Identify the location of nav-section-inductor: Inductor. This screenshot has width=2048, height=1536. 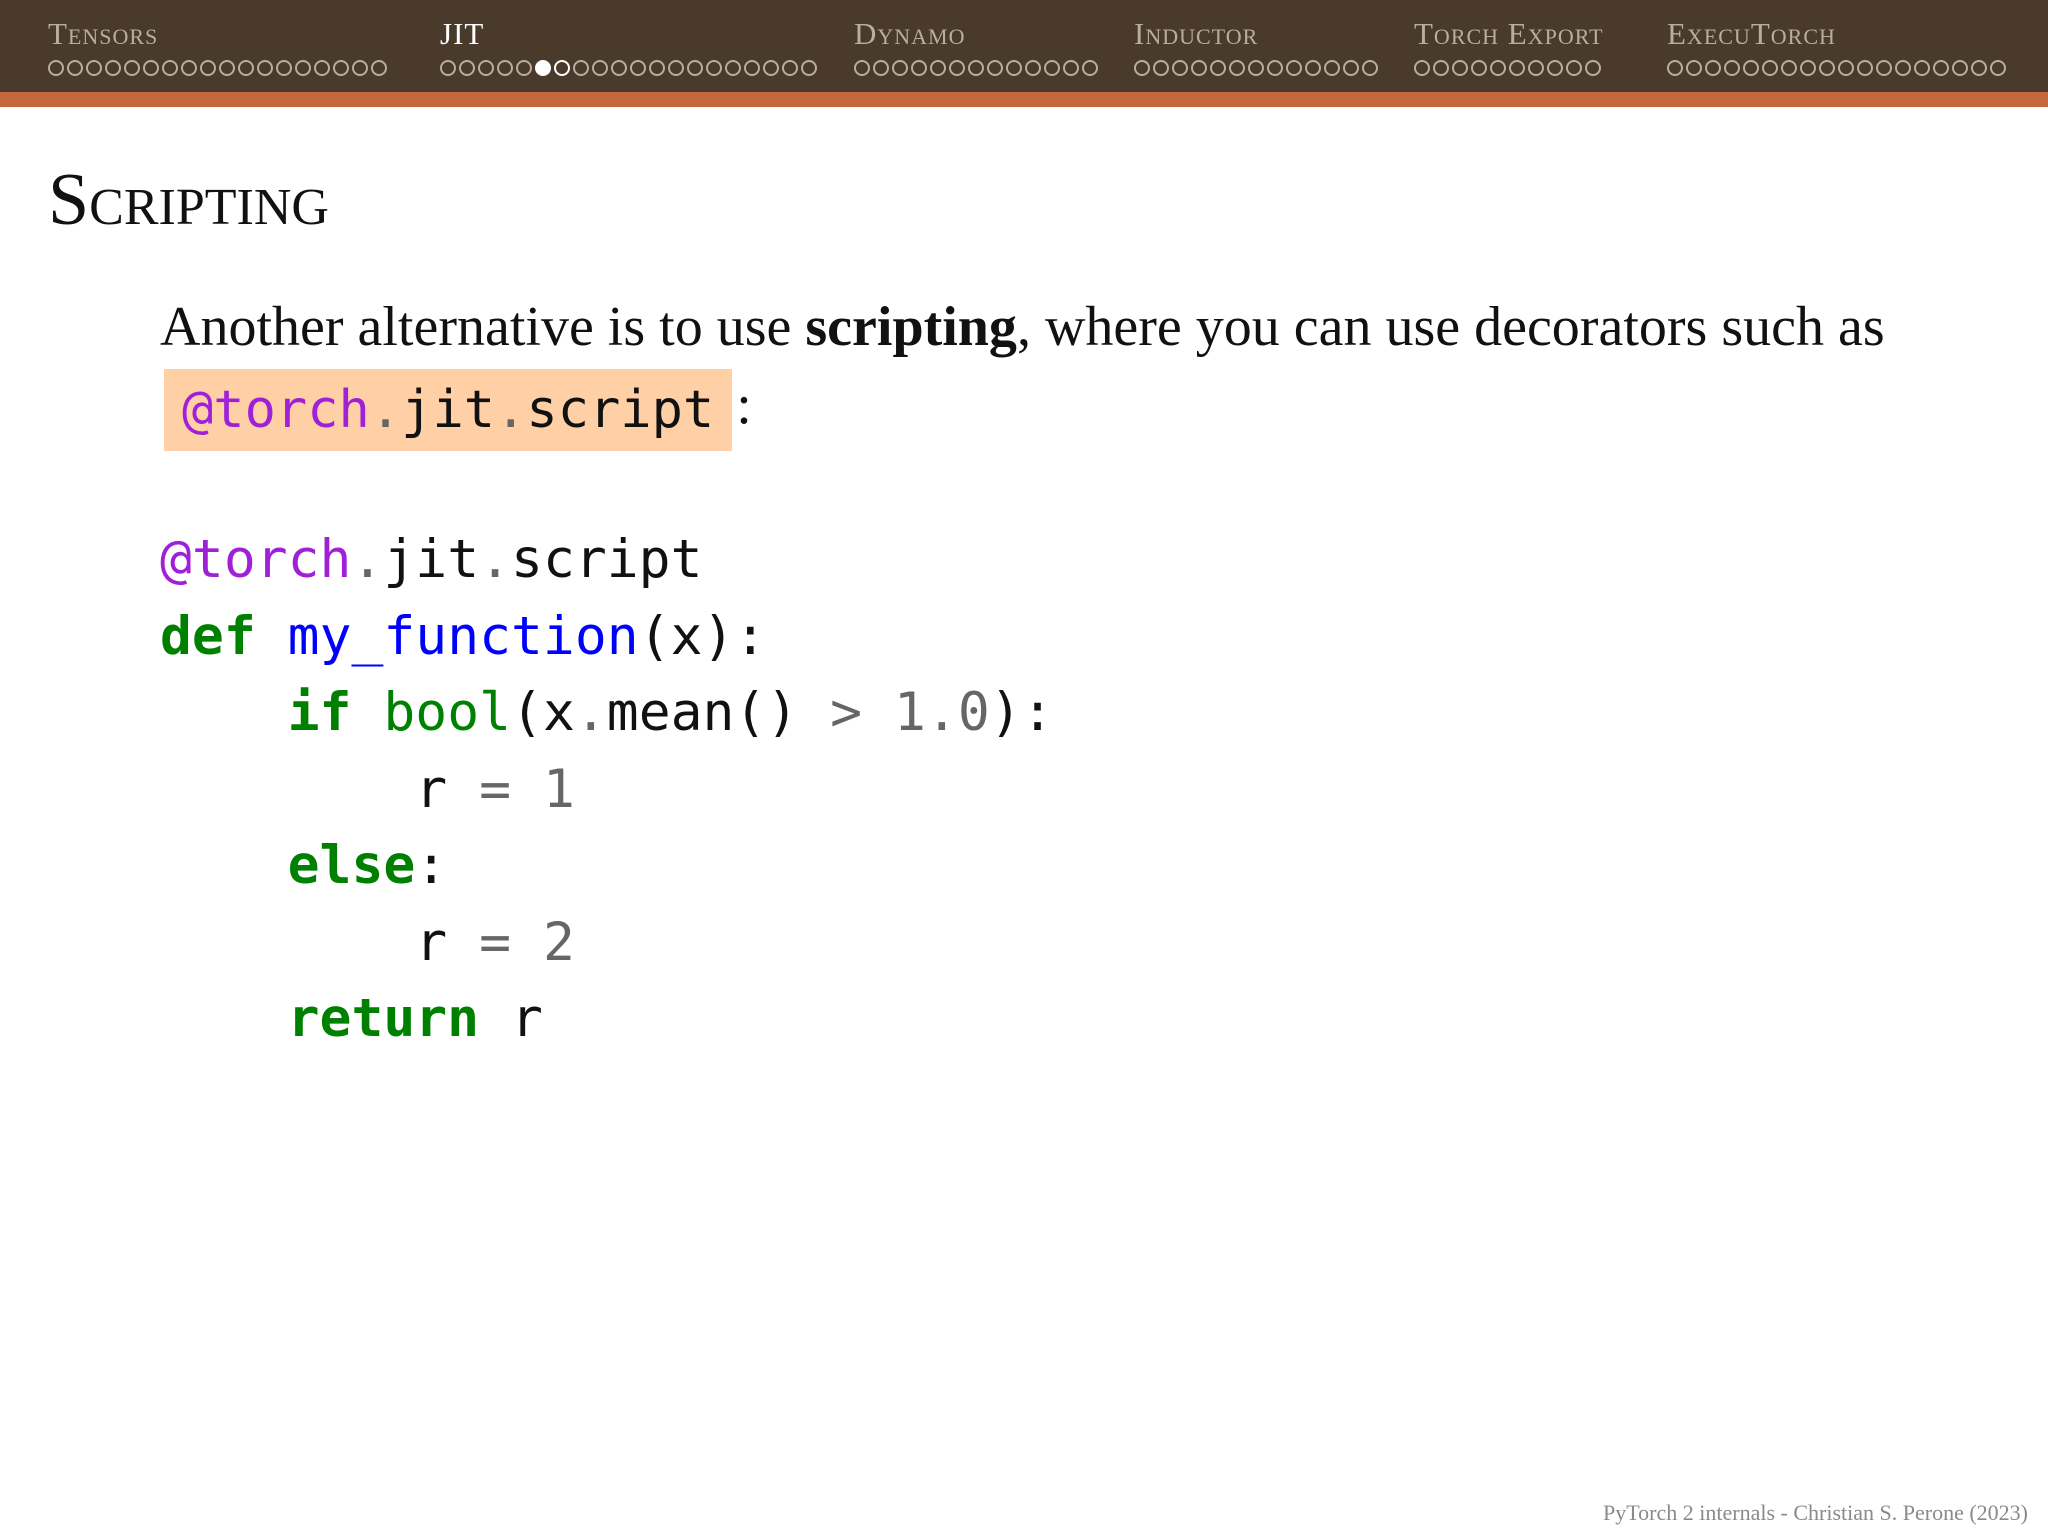
(1273, 53).